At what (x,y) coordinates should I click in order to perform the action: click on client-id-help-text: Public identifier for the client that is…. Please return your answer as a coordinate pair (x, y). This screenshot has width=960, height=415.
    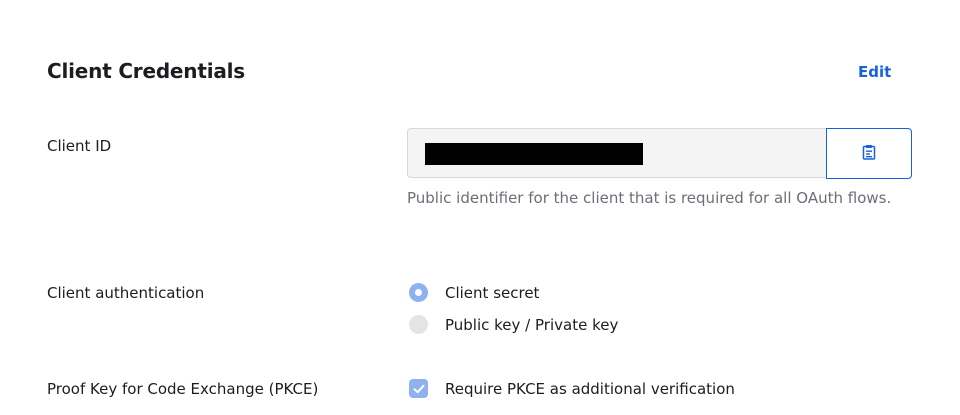
    Looking at the image, I should click on (649, 198).